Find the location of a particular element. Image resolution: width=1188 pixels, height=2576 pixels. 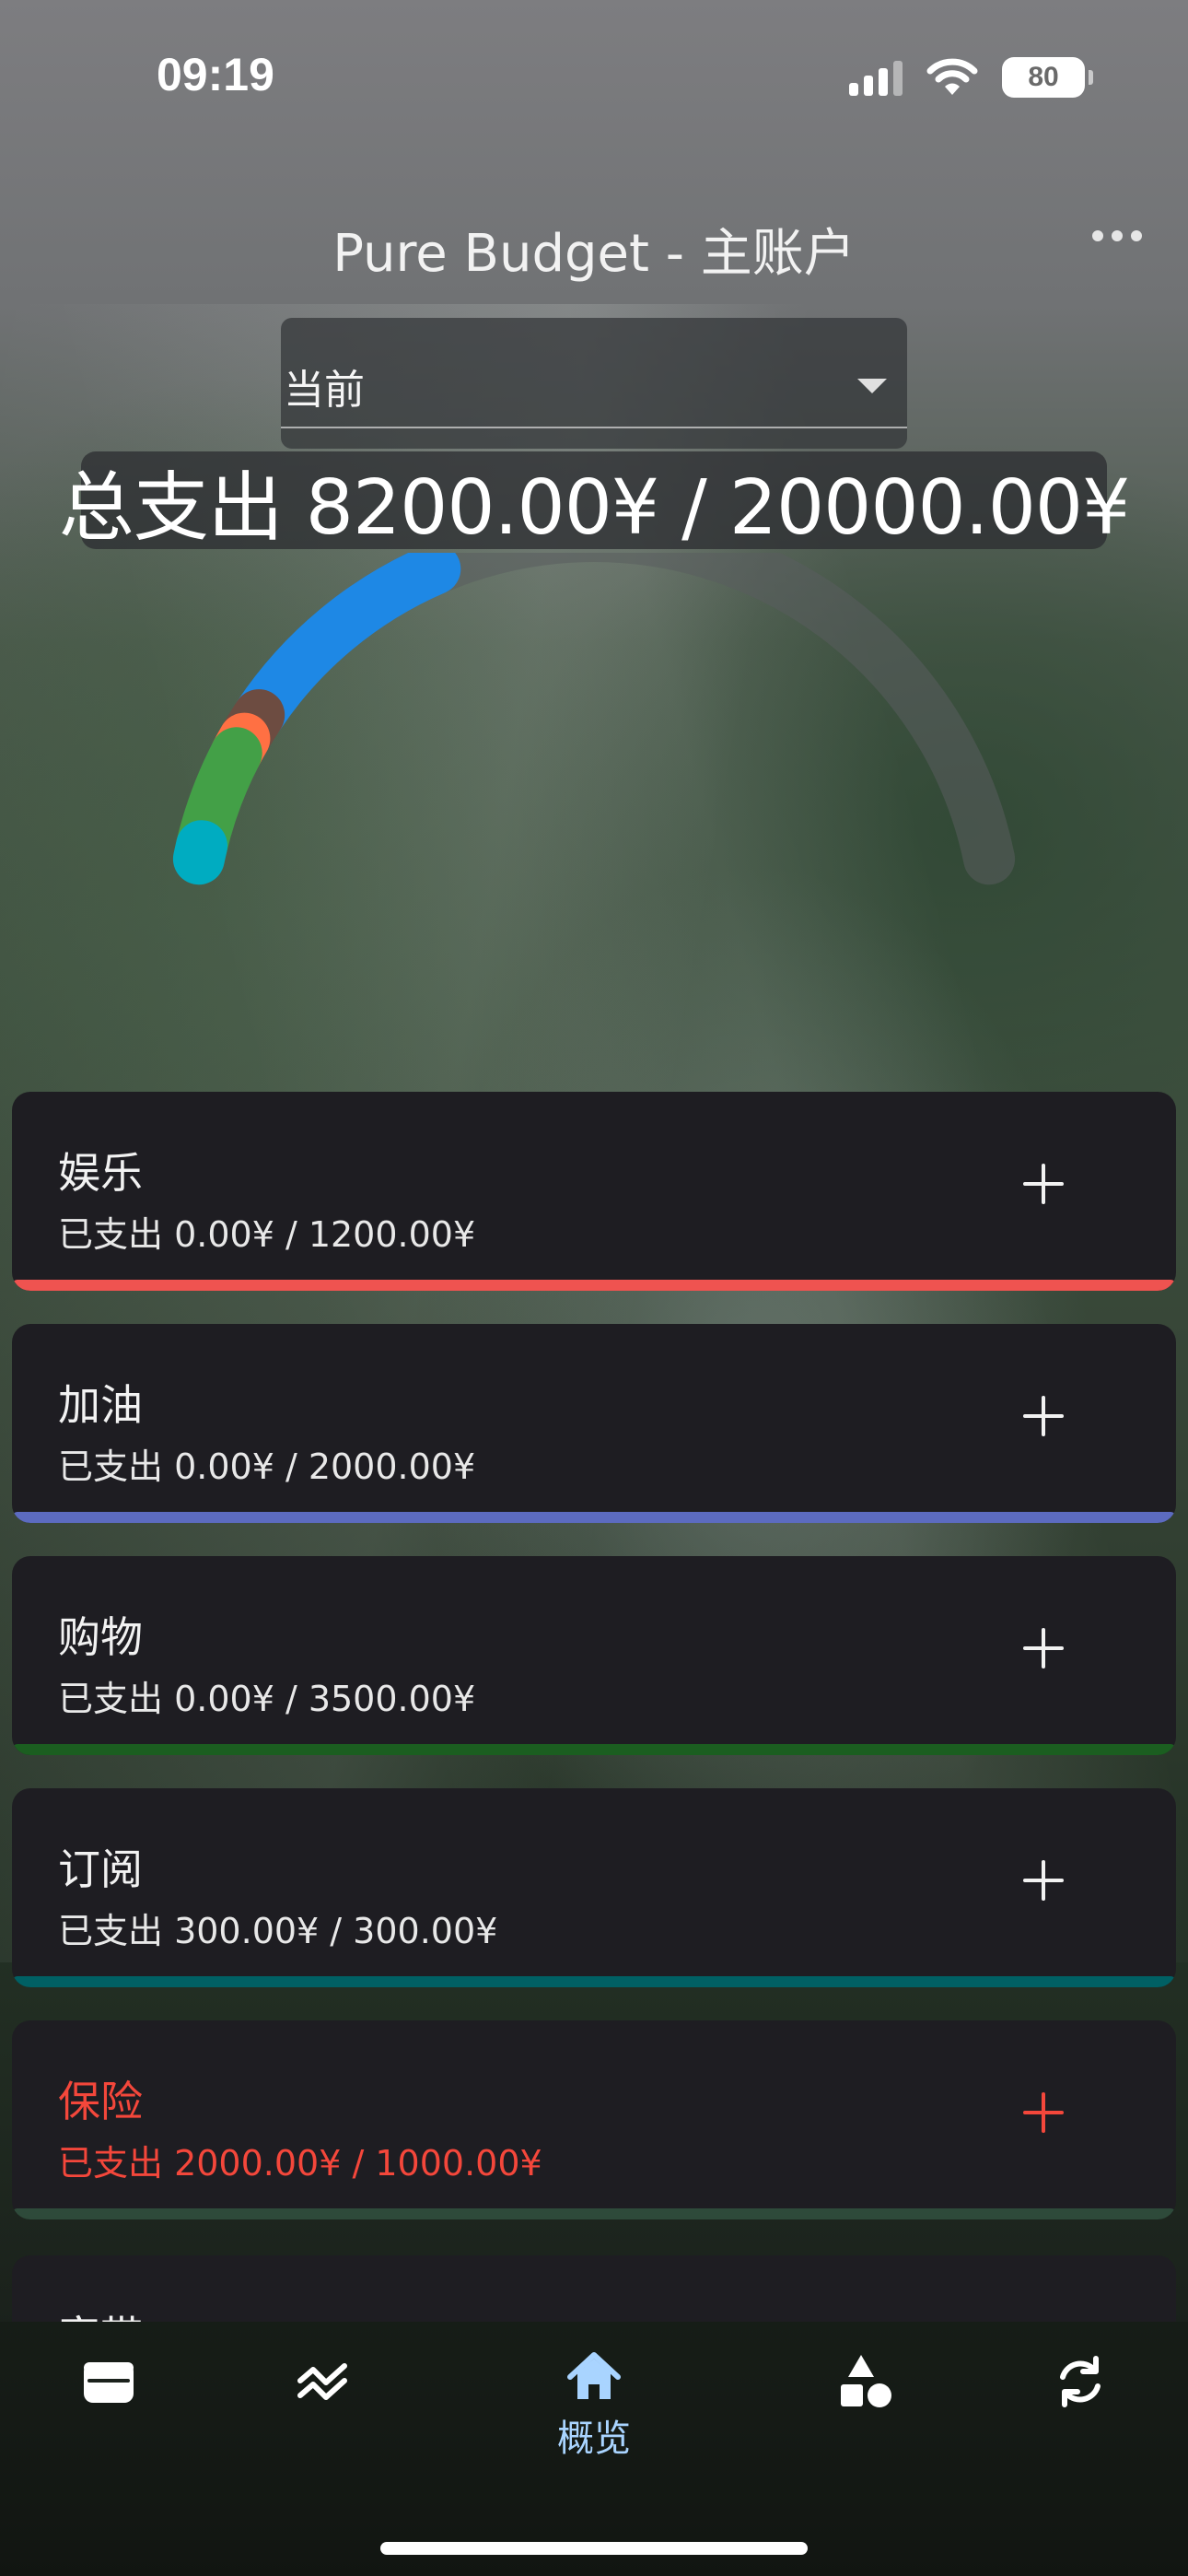

tab-categories is located at coordinates (865, 2413).